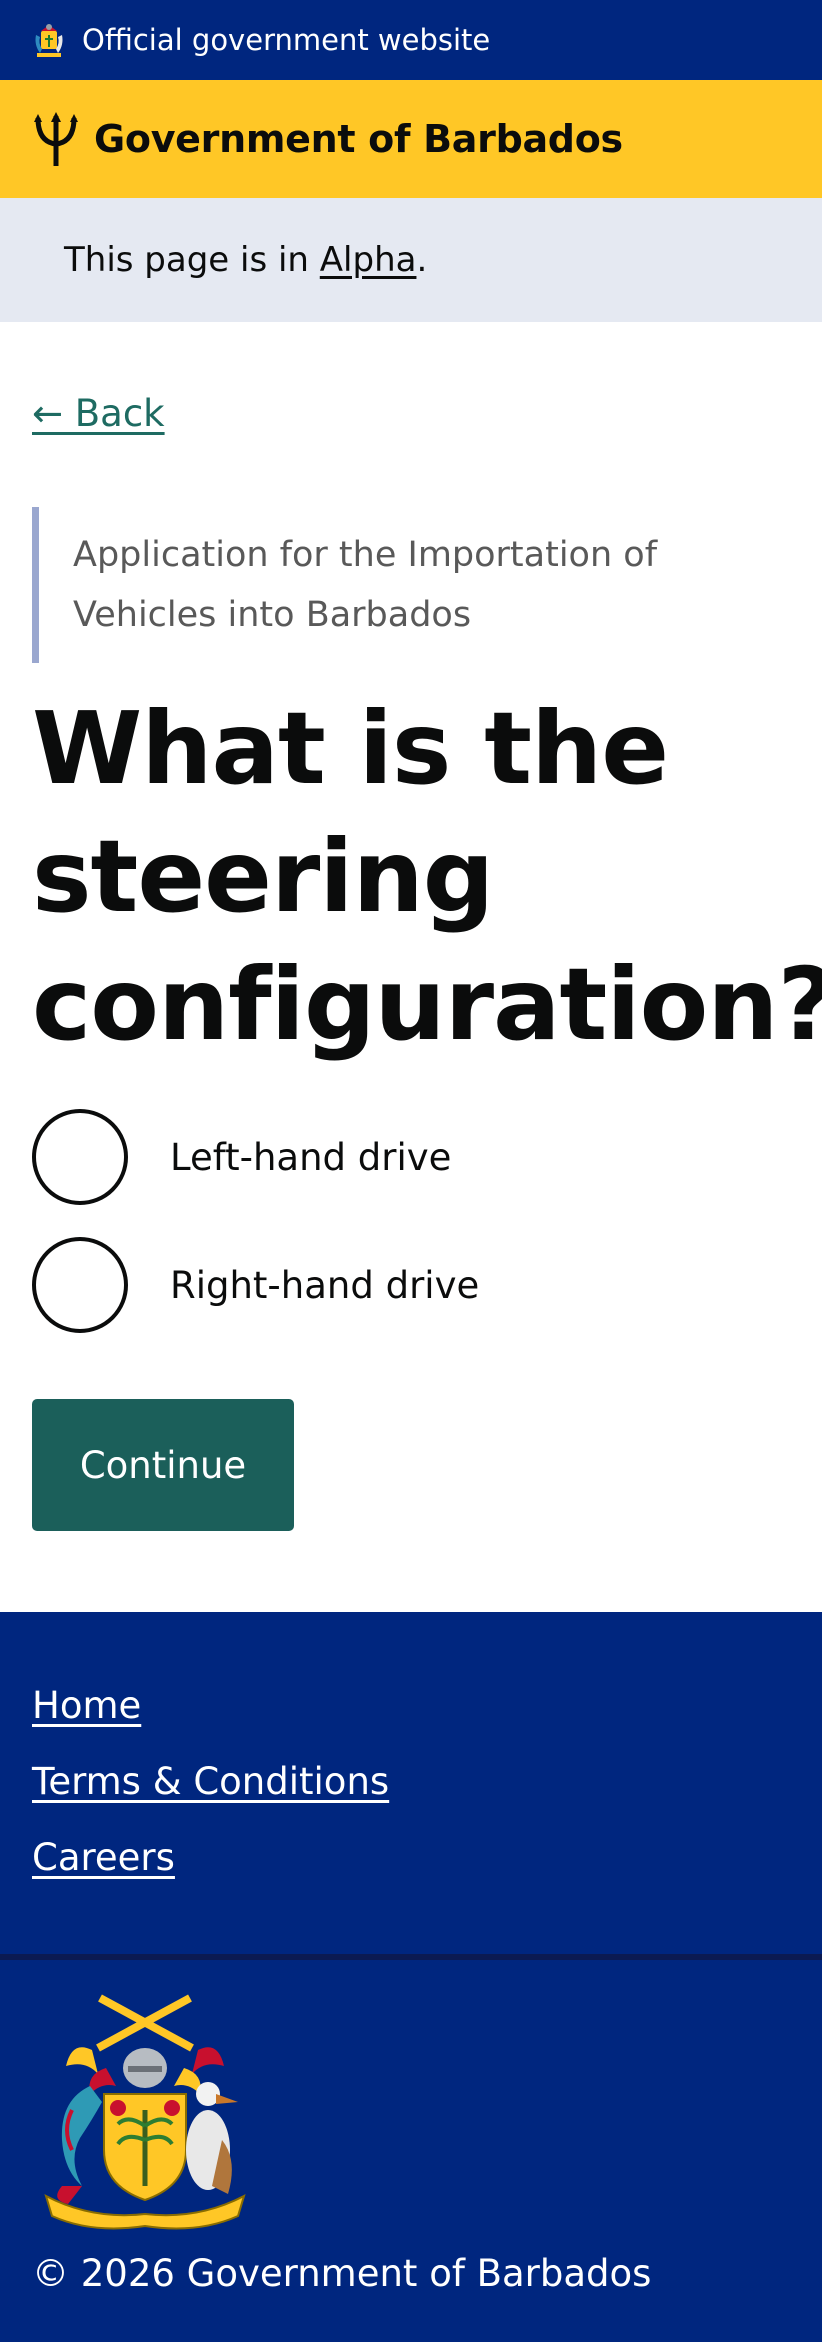 The width and height of the screenshot is (822, 2342). I want to click on footer-link-careers: Careers, so click(411, 1870).